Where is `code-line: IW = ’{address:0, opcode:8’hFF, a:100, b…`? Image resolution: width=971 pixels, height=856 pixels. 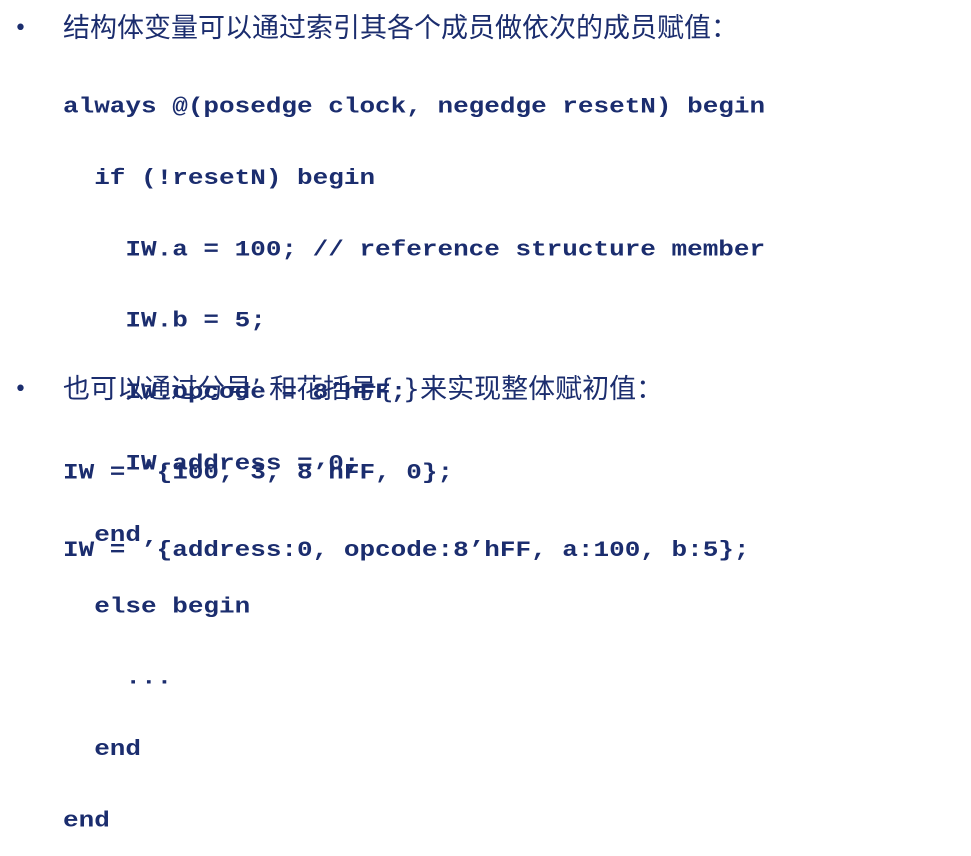
code-line: IW = ’{address:0, opcode:8’hFF, a:100, b… is located at coordinates (406, 550).